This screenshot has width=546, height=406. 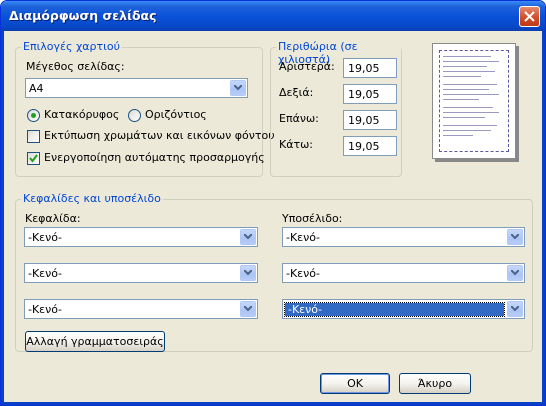 I want to click on margin-right-label: Δεξιά:, so click(x=296, y=92).